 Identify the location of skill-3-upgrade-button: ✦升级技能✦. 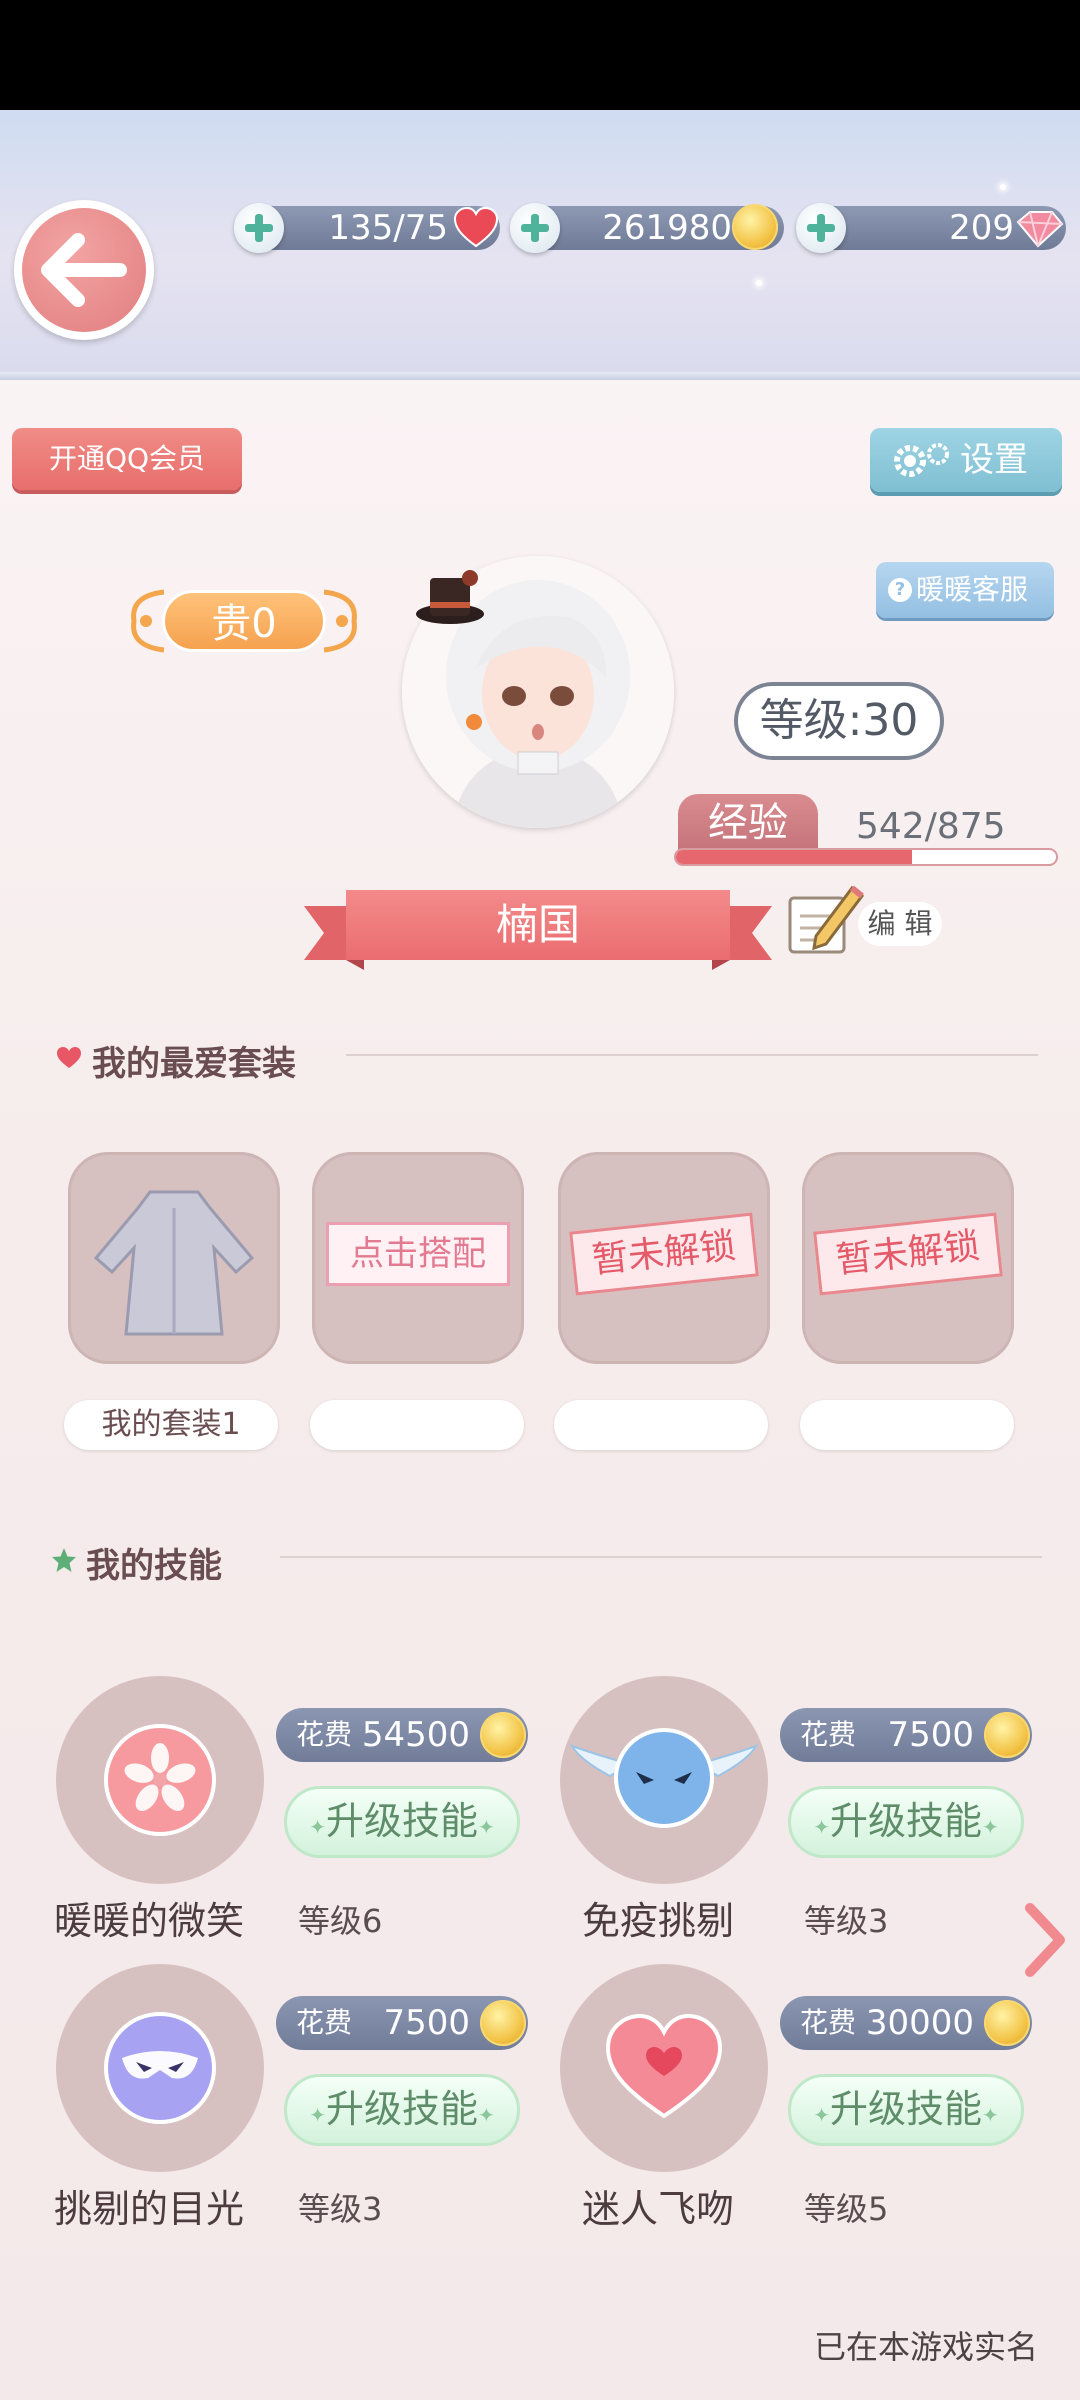
(402, 2110).